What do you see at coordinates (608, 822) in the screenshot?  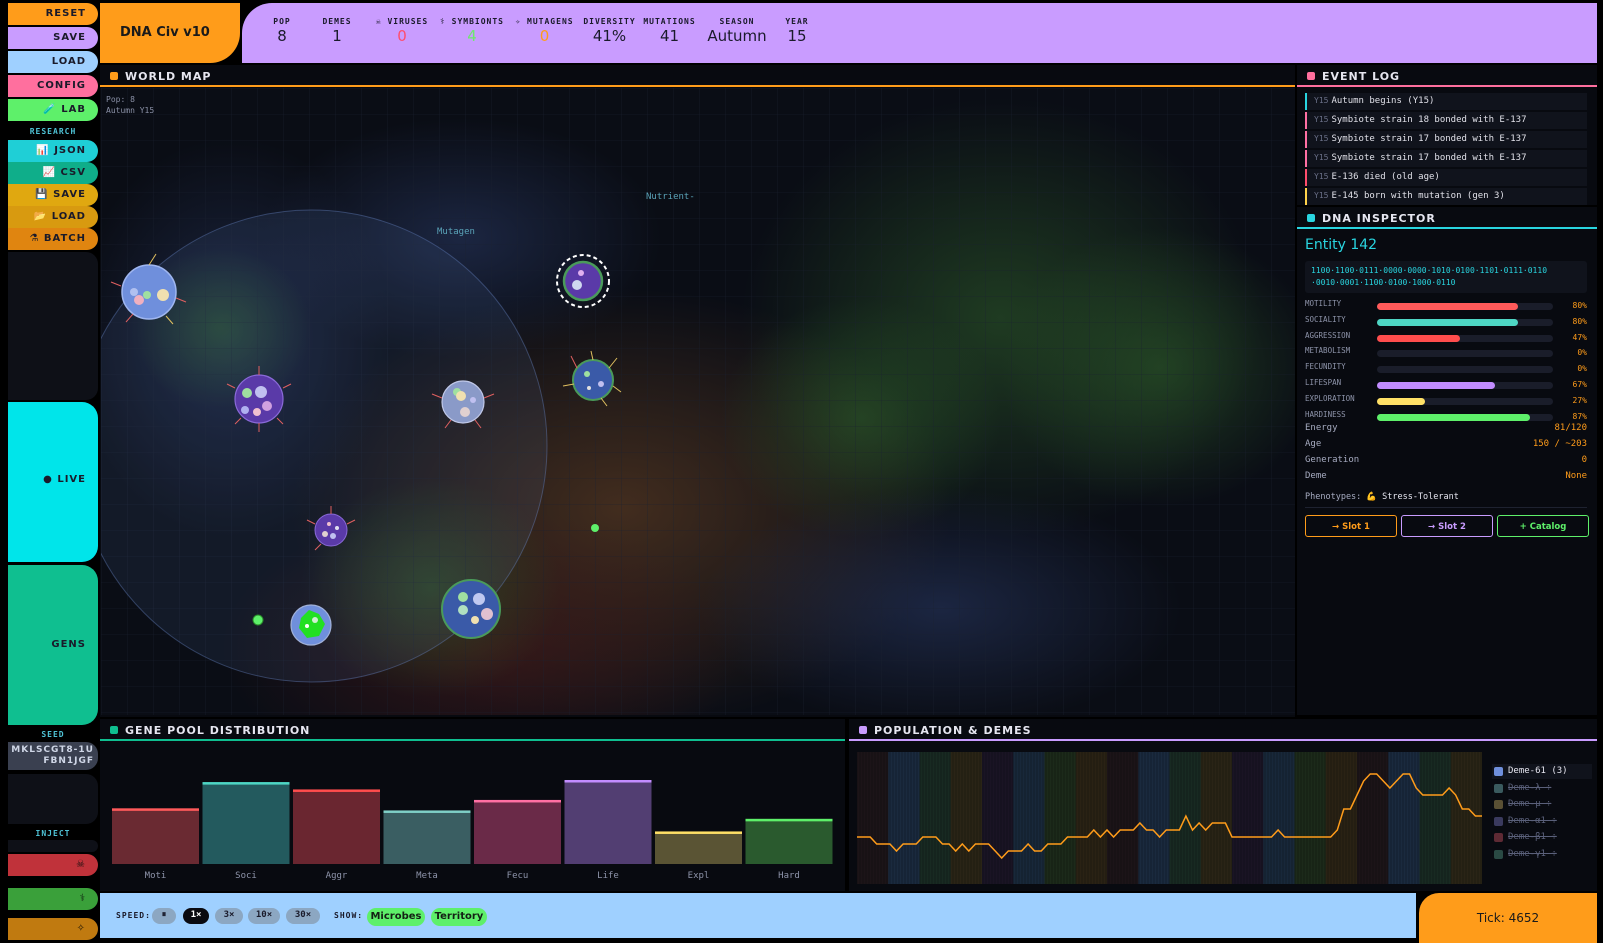 I see `gene-bar-life` at bounding box center [608, 822].